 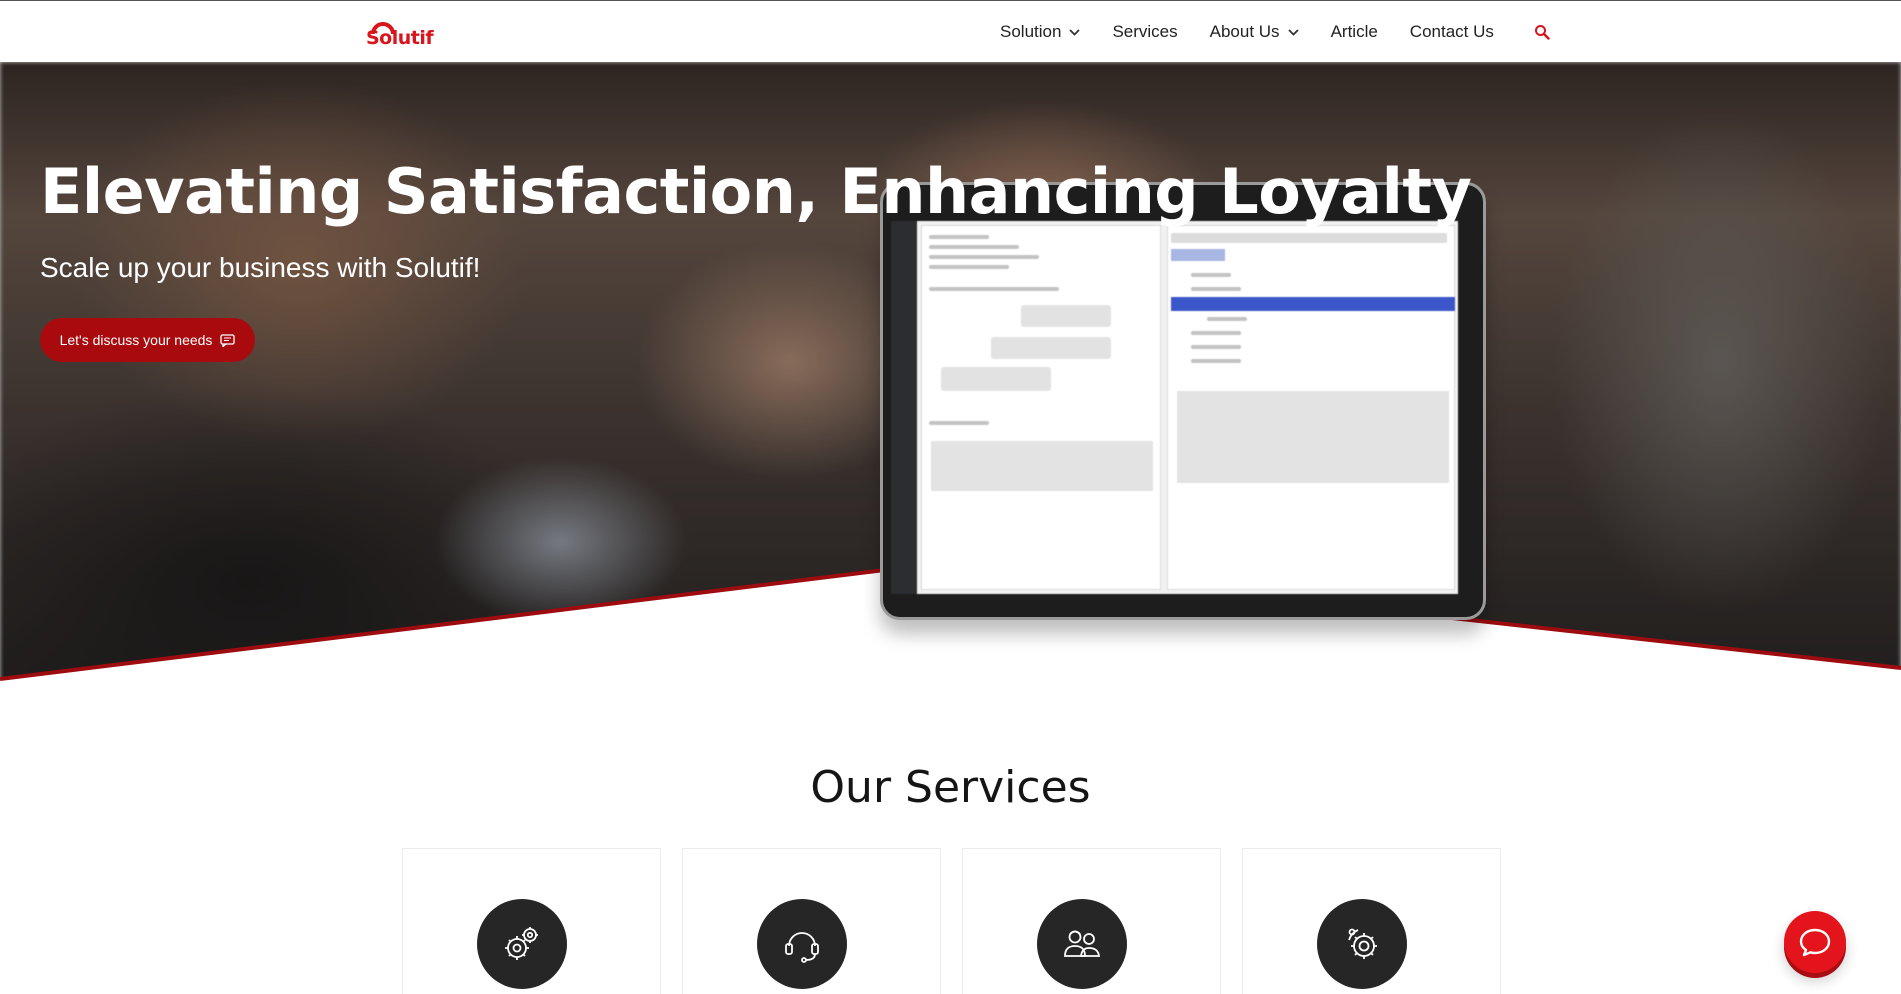 I want to click on nav-item-services: Services, so click(x=1144, y=32).